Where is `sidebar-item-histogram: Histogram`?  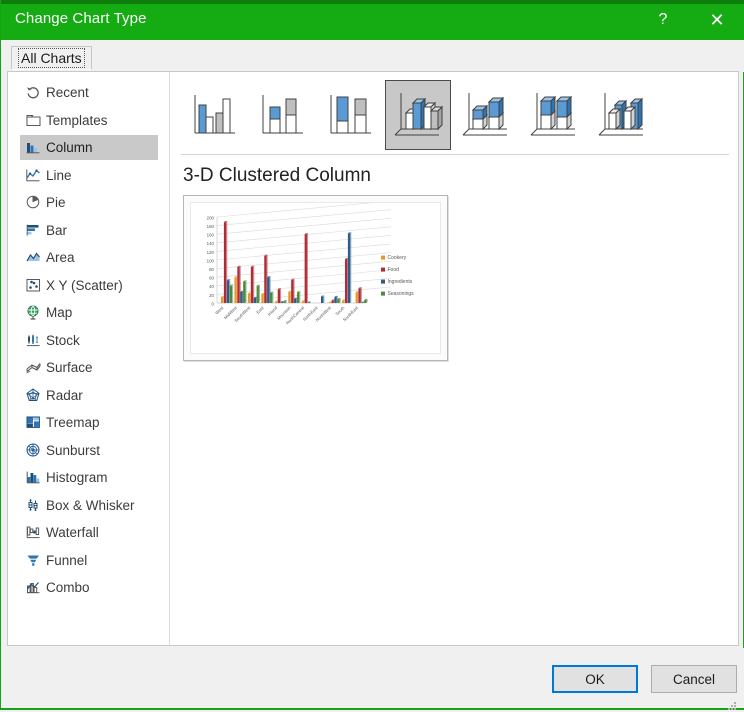
sidebar-item-histogram: Histogram is located at coordinates (89, 477).